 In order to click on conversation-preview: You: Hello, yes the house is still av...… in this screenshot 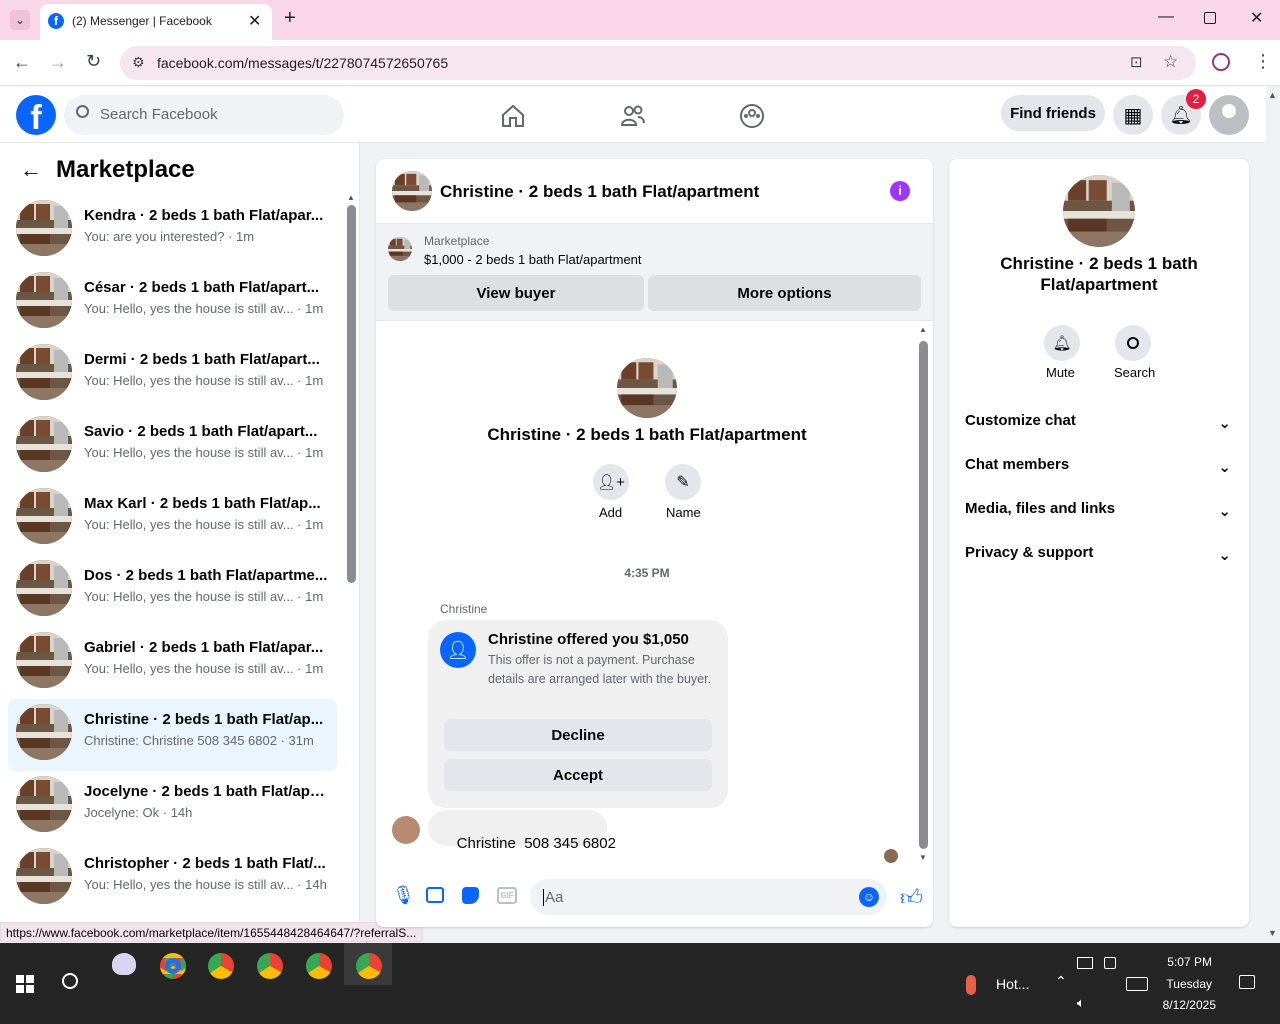, I will do `click(204, 380)`.